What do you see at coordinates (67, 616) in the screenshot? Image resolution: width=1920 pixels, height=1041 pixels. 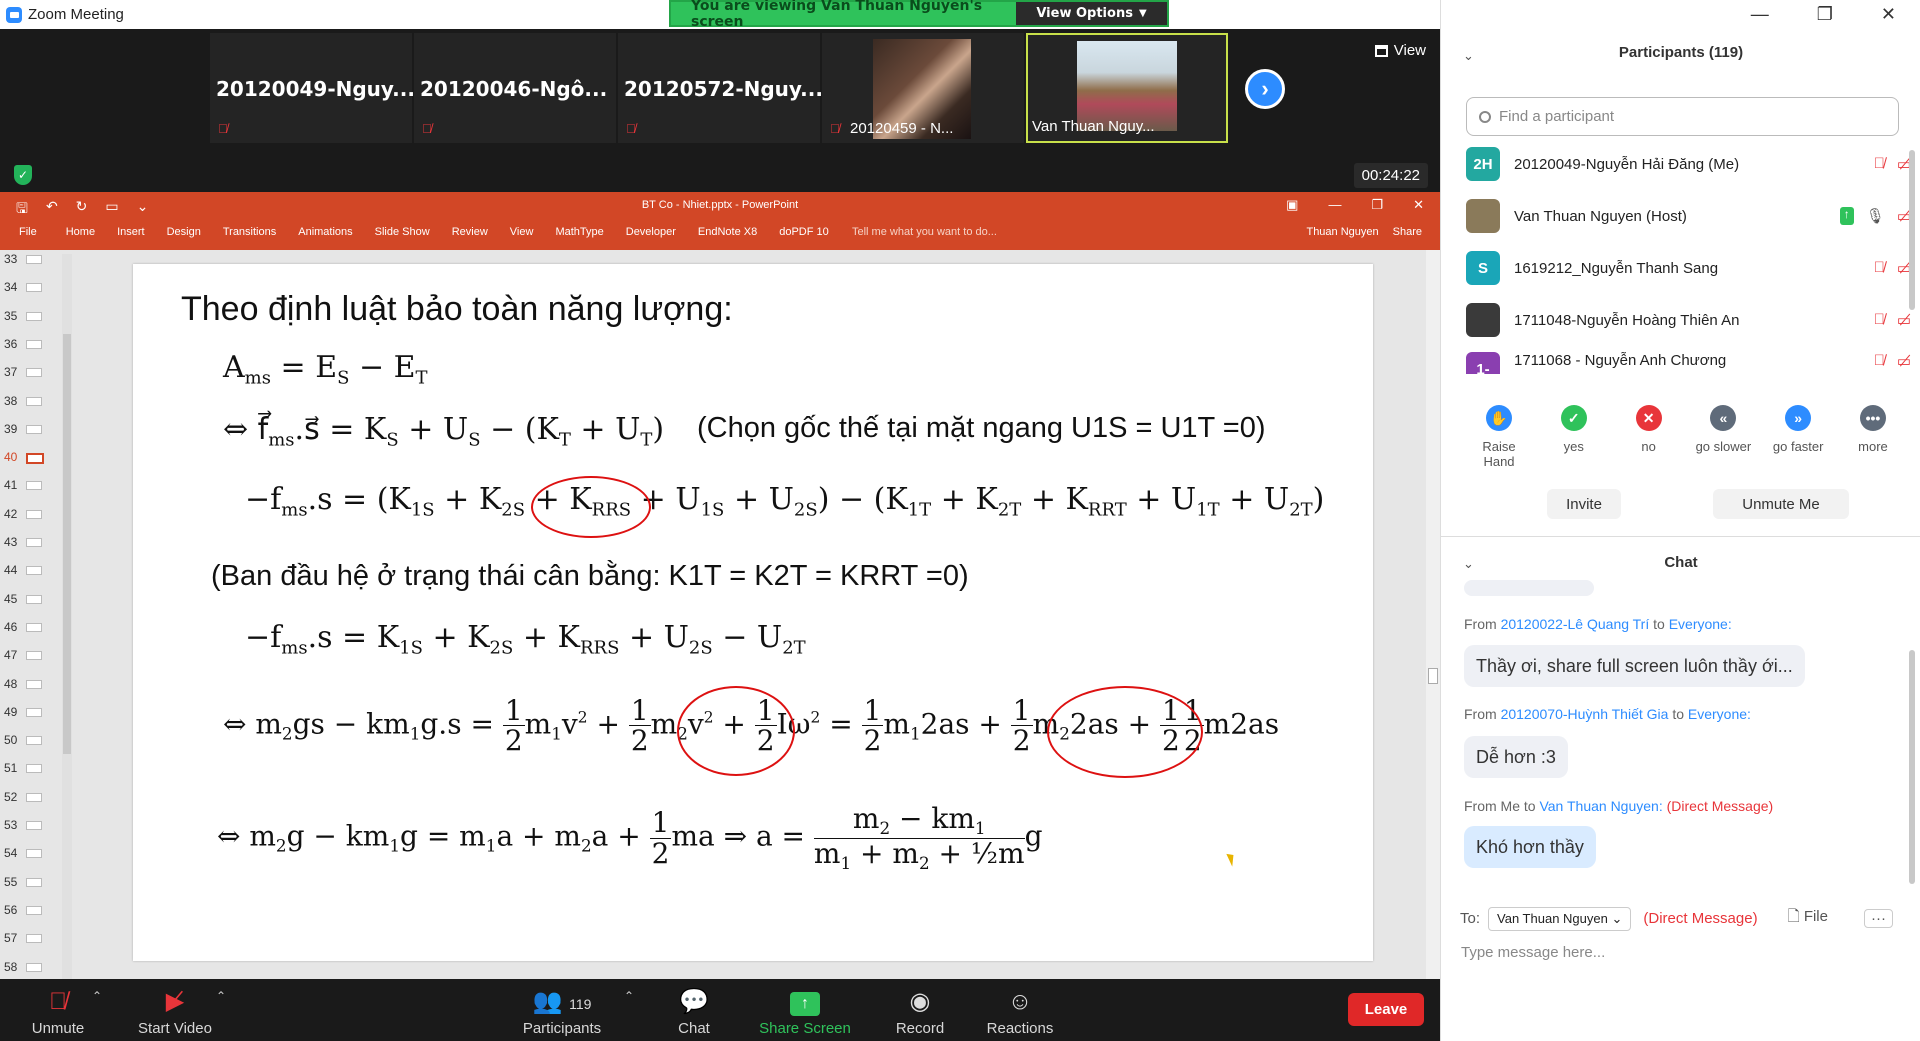 I see `thumbnail-scrollbar` at bounding box center [67, 616].